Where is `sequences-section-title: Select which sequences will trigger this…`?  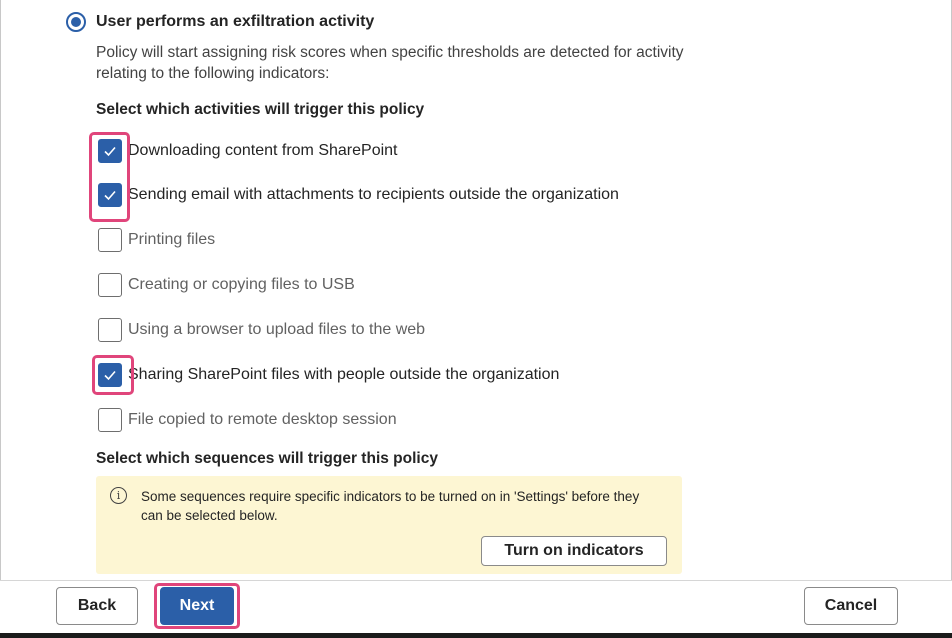
sequences-section-title: Select which sequences will trigger this… is located at coordinates (267, 458).